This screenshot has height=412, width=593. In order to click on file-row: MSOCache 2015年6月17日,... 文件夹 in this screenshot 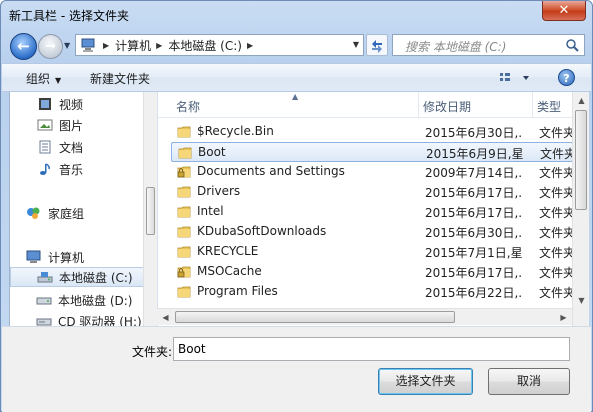, I will do `click(371, 272)`.